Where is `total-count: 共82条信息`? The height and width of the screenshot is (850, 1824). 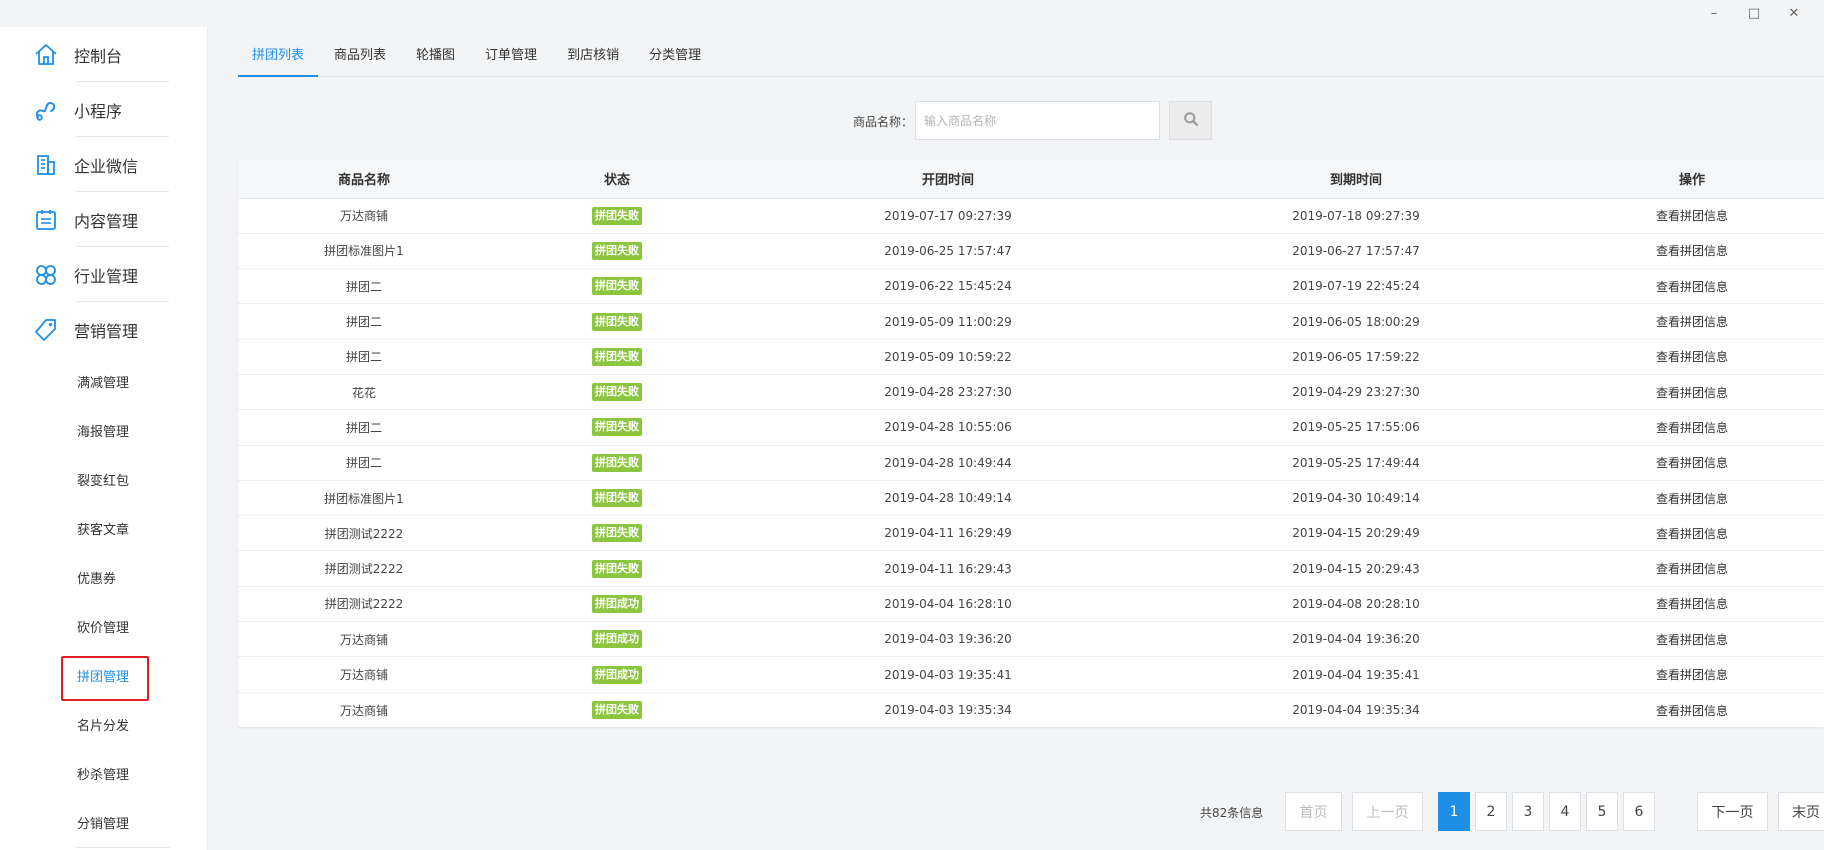
total-count: 共82条信息 is located at coordinates (1232, 813).